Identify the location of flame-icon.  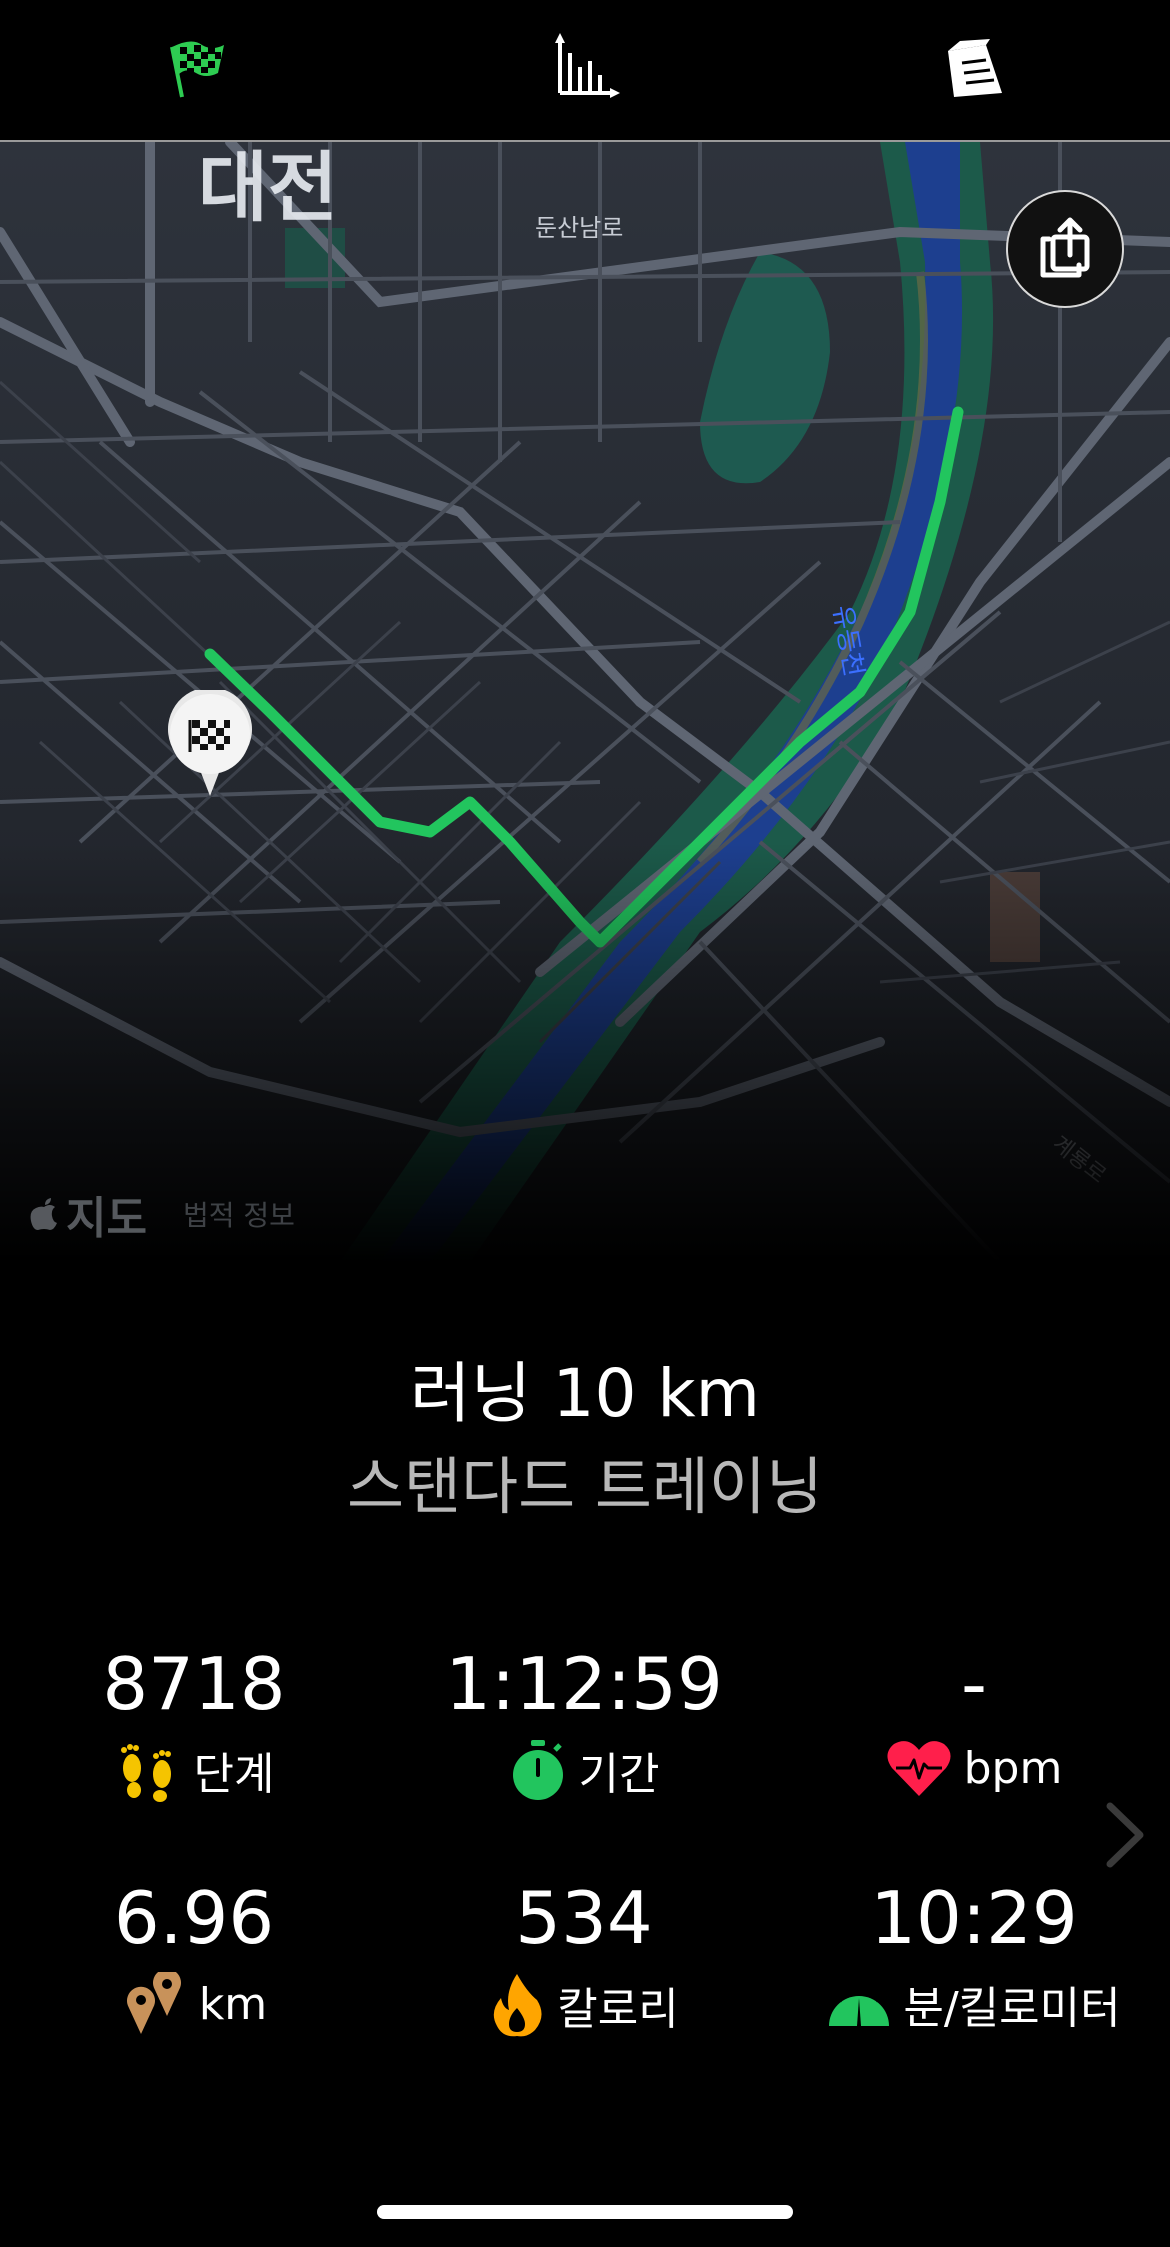
(518, 2005).